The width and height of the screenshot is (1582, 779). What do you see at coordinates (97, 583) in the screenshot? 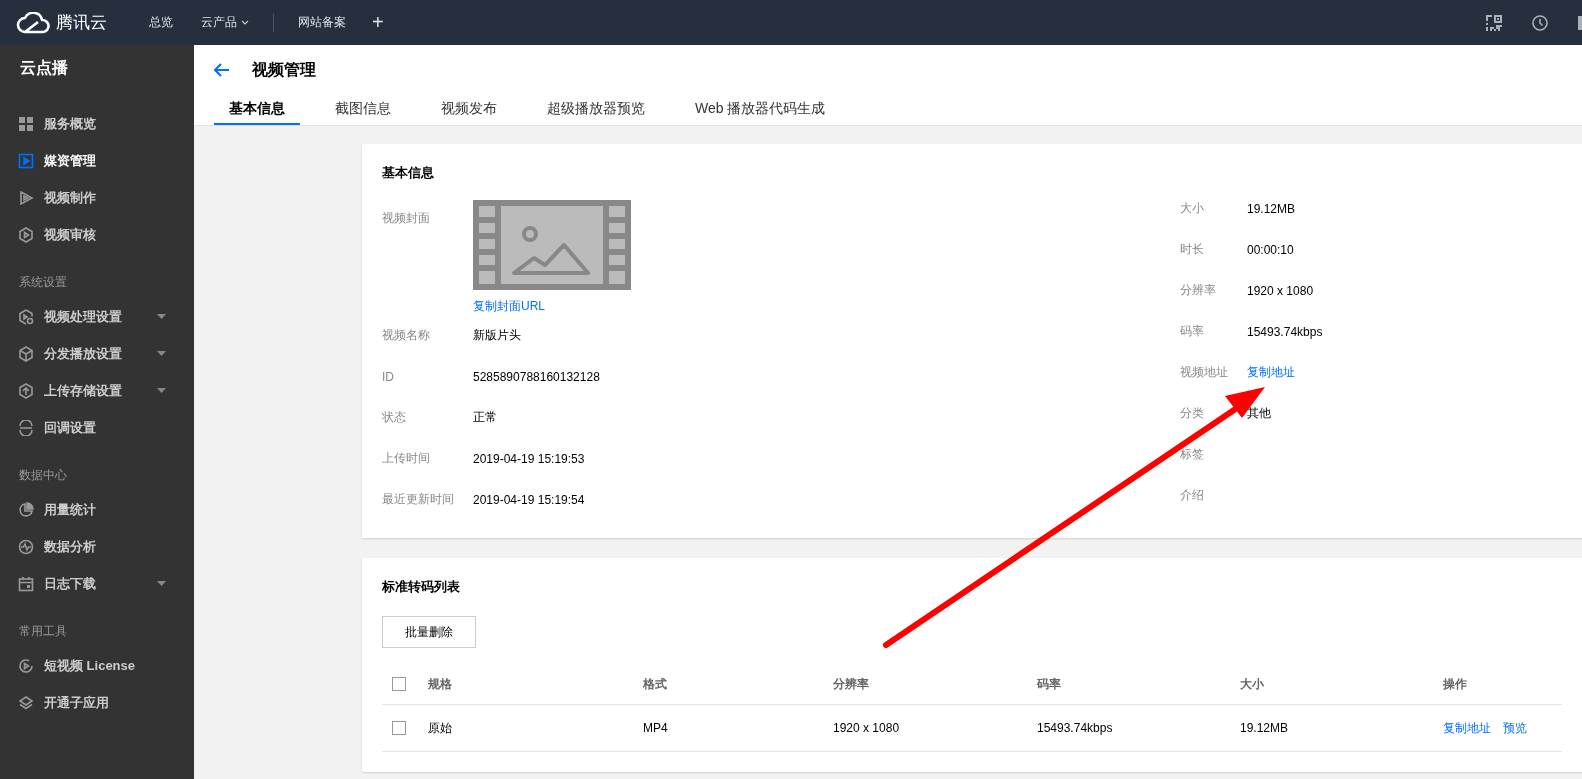
I see `sidebar-item: 日志下载` at bounding box center [97, 583].